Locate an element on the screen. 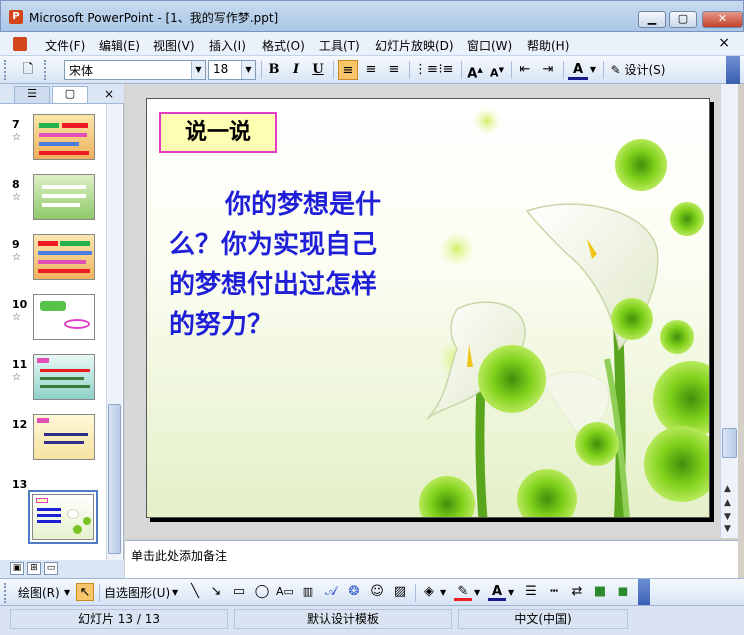 This screenshot has width=744, height=635. bold-button: B is located at coordinates (274, 70).